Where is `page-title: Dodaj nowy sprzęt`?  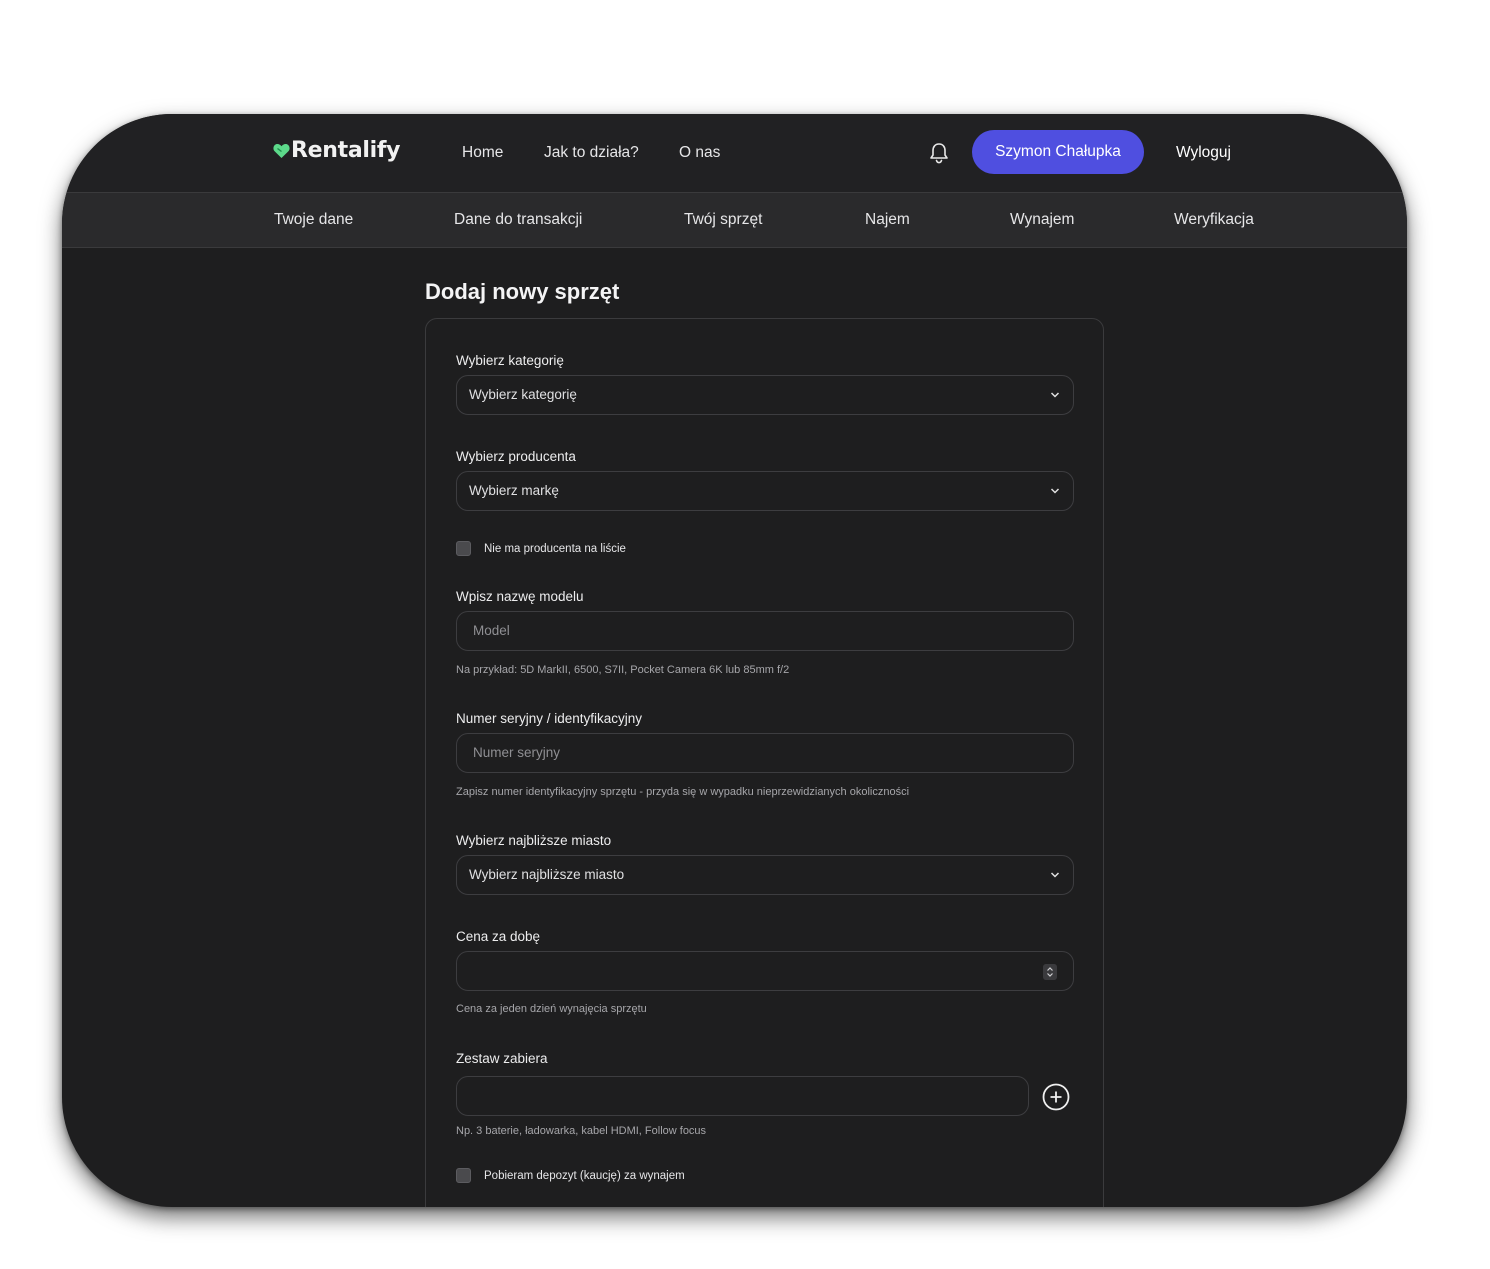
page-title: Dodaj nowy sprzęt is located at coordinates (522, 291).